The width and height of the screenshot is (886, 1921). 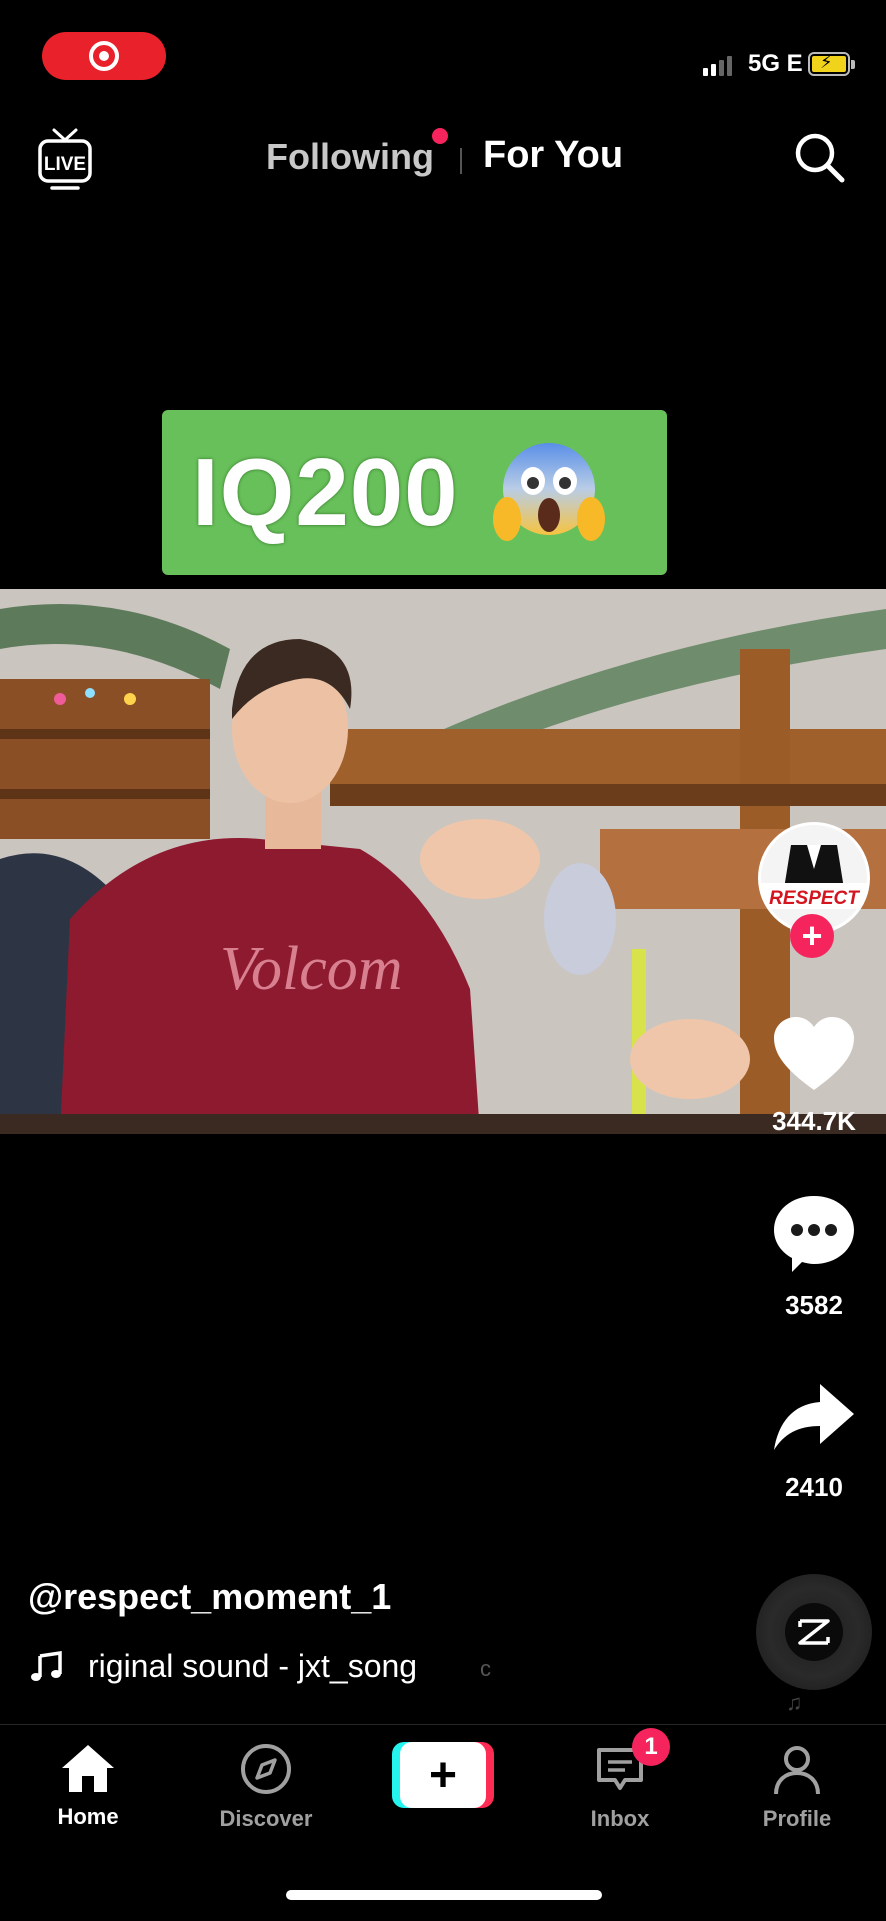 What do you see at coordinates (88, 1768) in the screenshot?
I see `home-icon` at bounding box center [88, 1768].